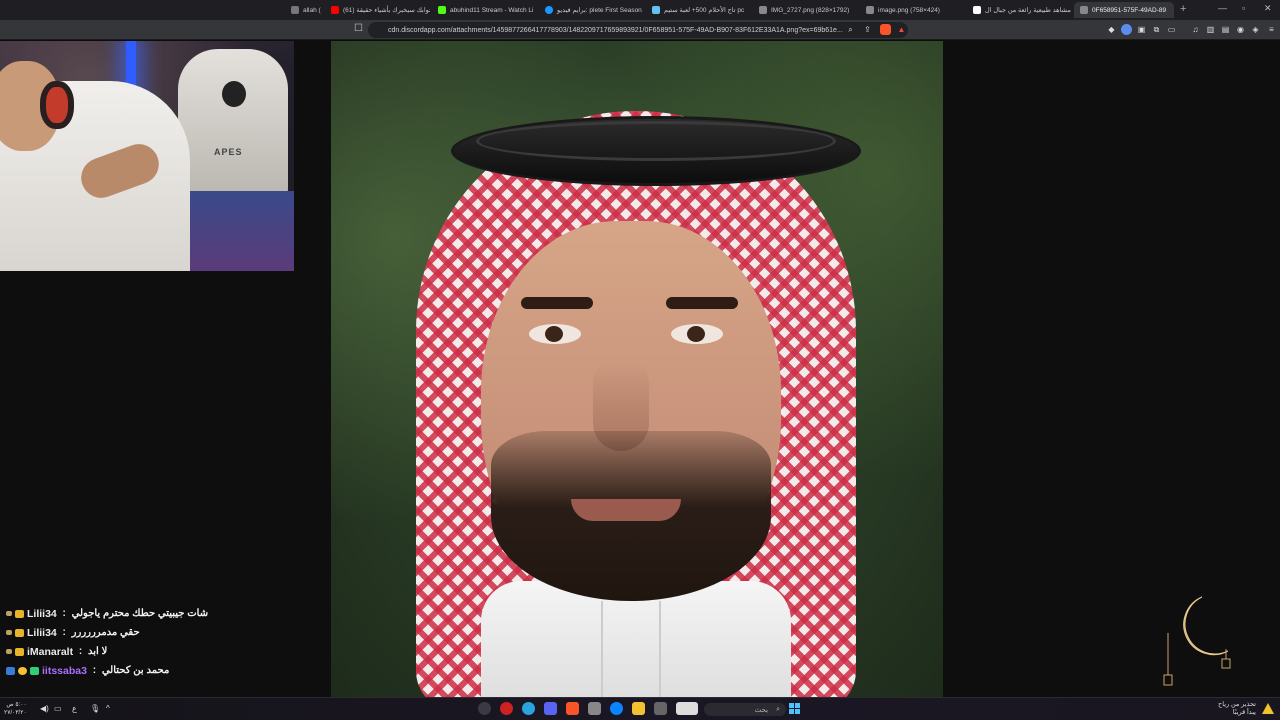  Describe the element at coordinates (1268, 8) in the screenshot. I see `close-window-icon: ✕` at that location.